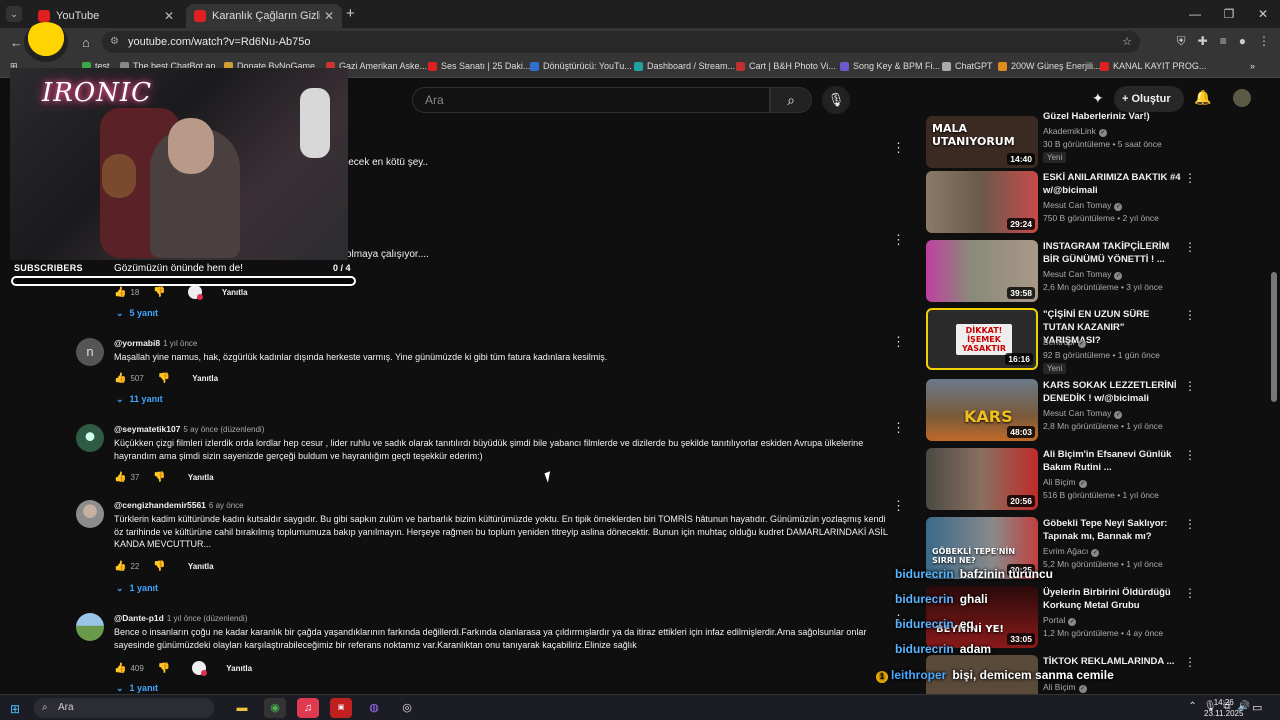 The image size is (1280, 720). I want to click on bookmark-item: ChatGPT, so click(967, 66).